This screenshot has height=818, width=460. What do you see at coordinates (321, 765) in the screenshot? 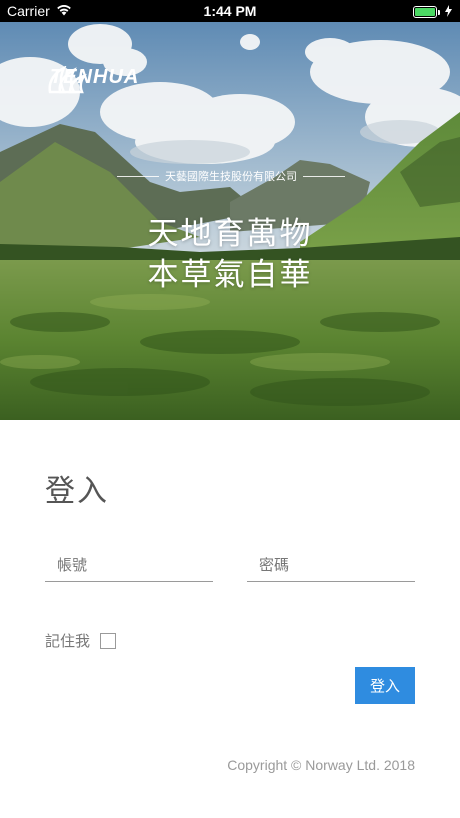
I see `copyright-text: Copyright © Norway Ltd. 2018` at bounding box center [321, 765].